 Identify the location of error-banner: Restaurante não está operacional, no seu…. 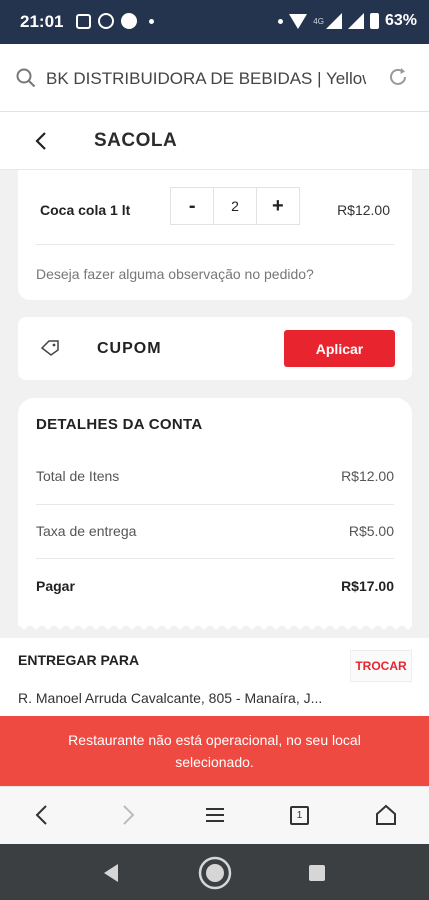
(214, 751).